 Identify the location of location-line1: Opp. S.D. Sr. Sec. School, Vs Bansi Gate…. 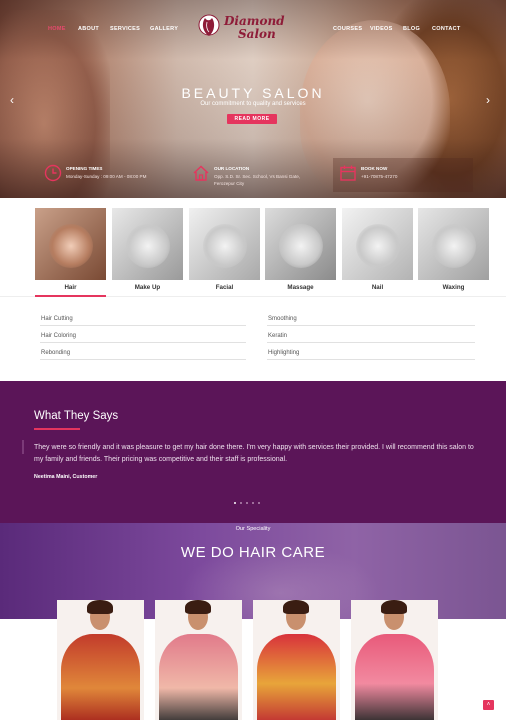
(257, 176).